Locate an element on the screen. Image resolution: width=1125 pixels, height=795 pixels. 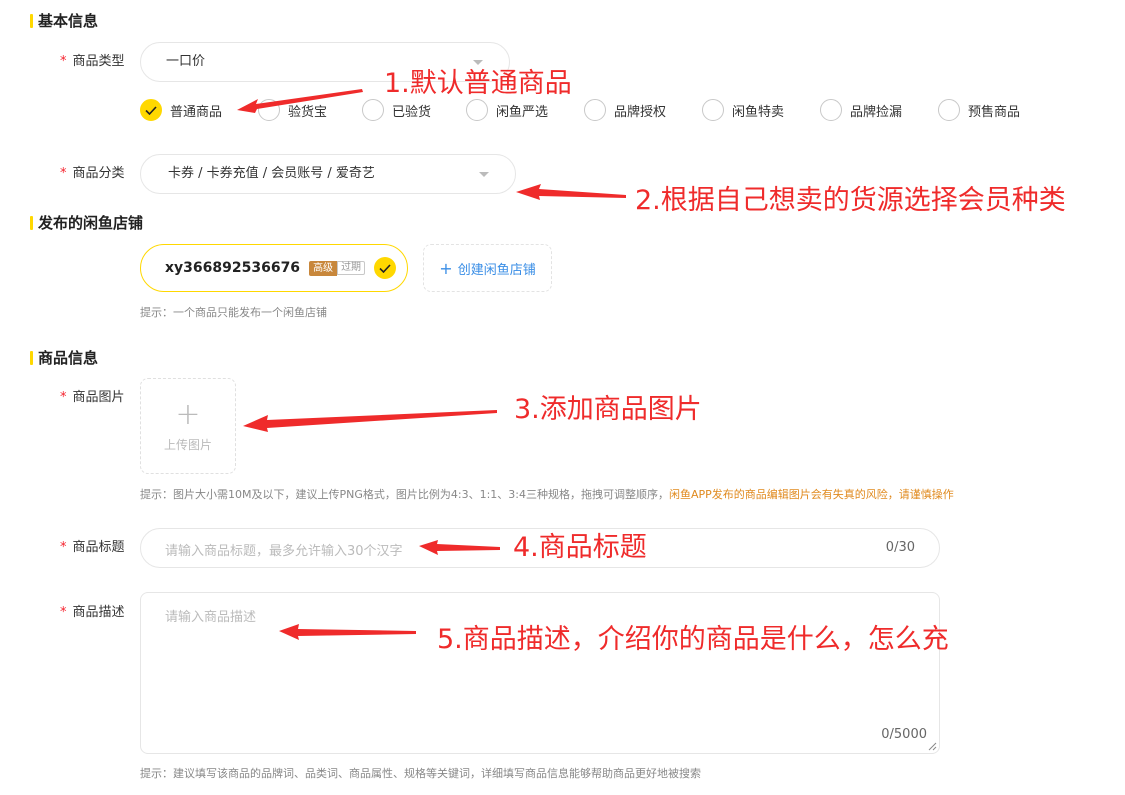
annotation-text-4: 4.商品标题 is located at coordinates (580, 547).